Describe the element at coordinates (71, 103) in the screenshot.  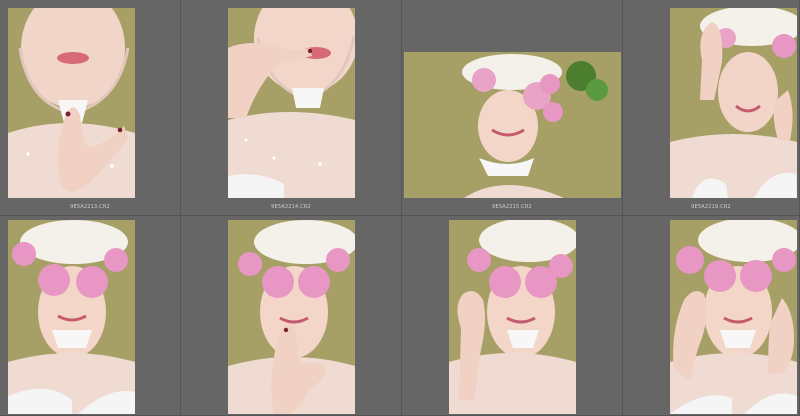
I see `portrait-lips-hand-photo` at that location.